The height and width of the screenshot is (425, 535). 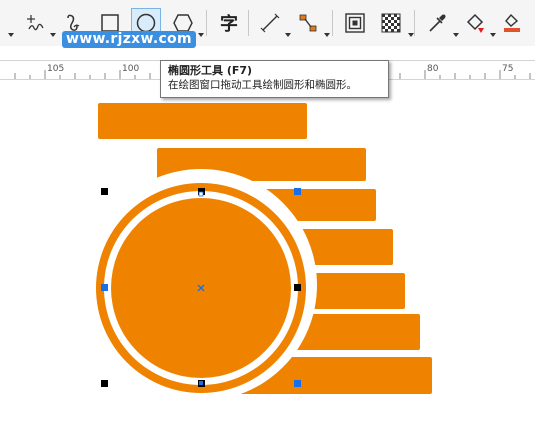 I want to click on eyedropper-icon, so click(x=437, y=23).